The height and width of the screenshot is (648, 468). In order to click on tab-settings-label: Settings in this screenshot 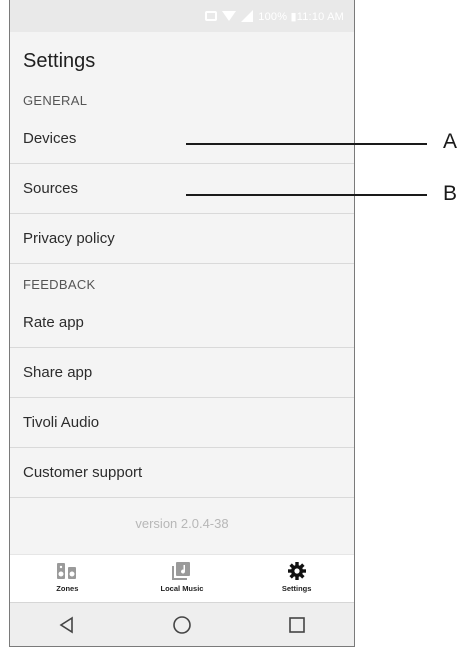, I will do `click(296, 588)`.